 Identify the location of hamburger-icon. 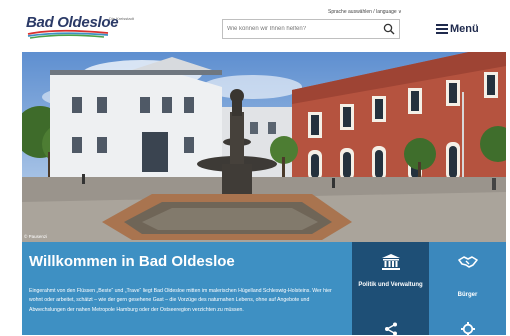
(442, 29).